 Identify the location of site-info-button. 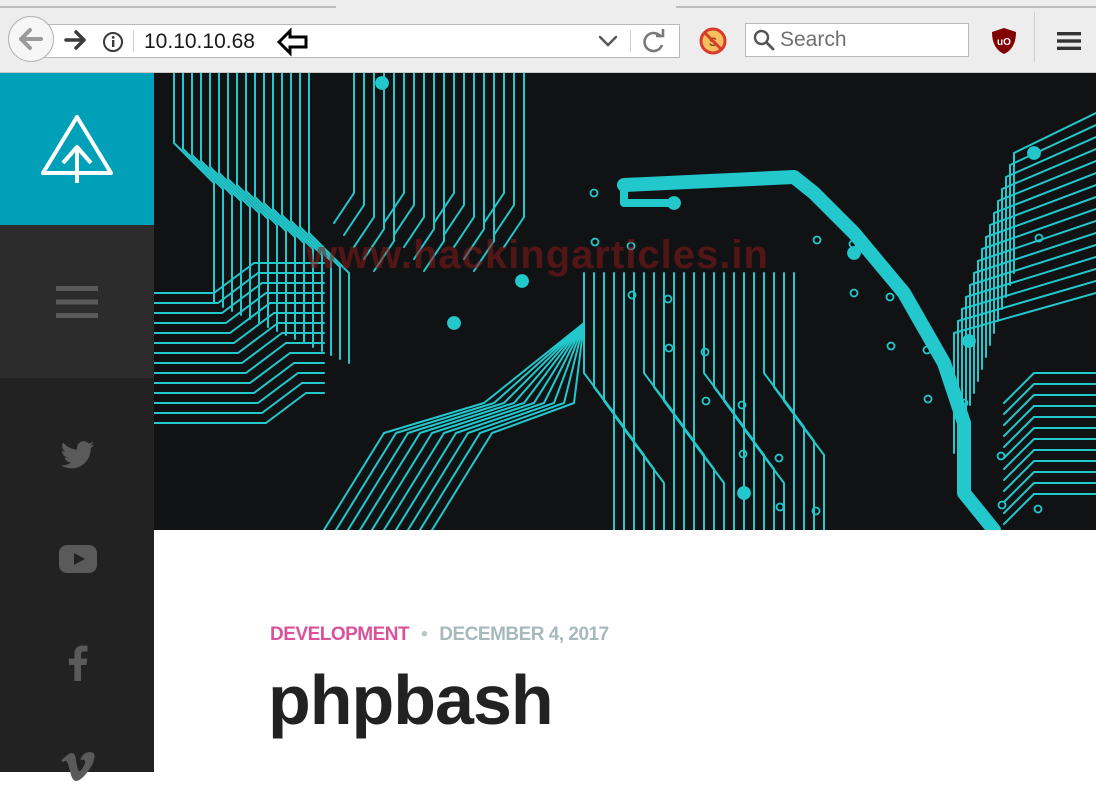
(113, 42).